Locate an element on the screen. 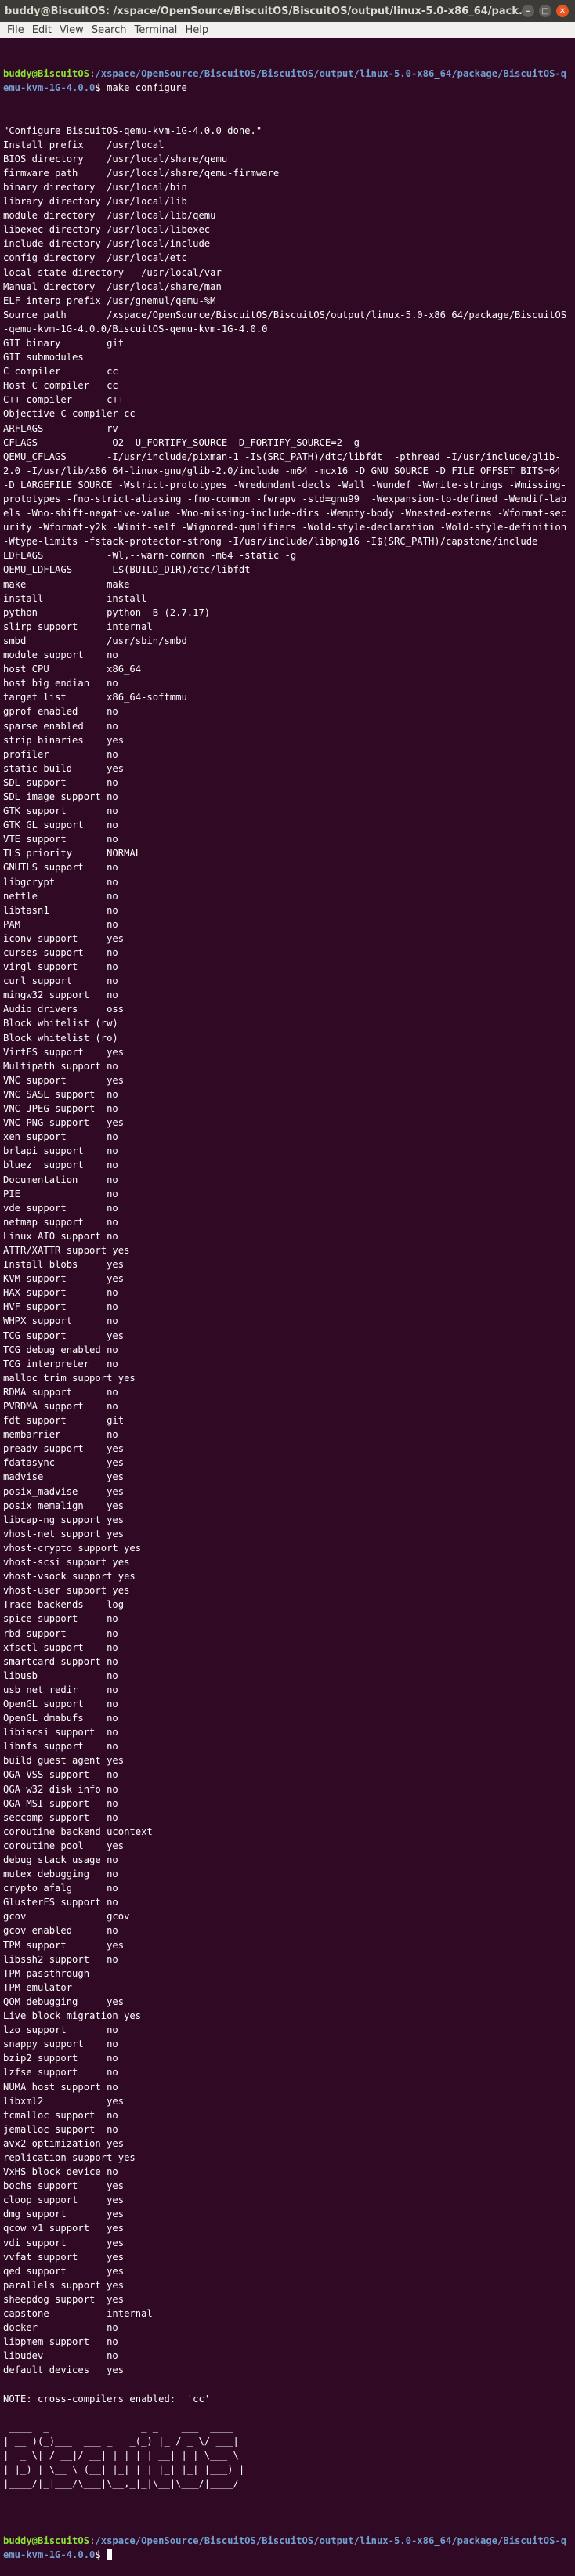  menu-file: File is located at coordinates (15, 30).